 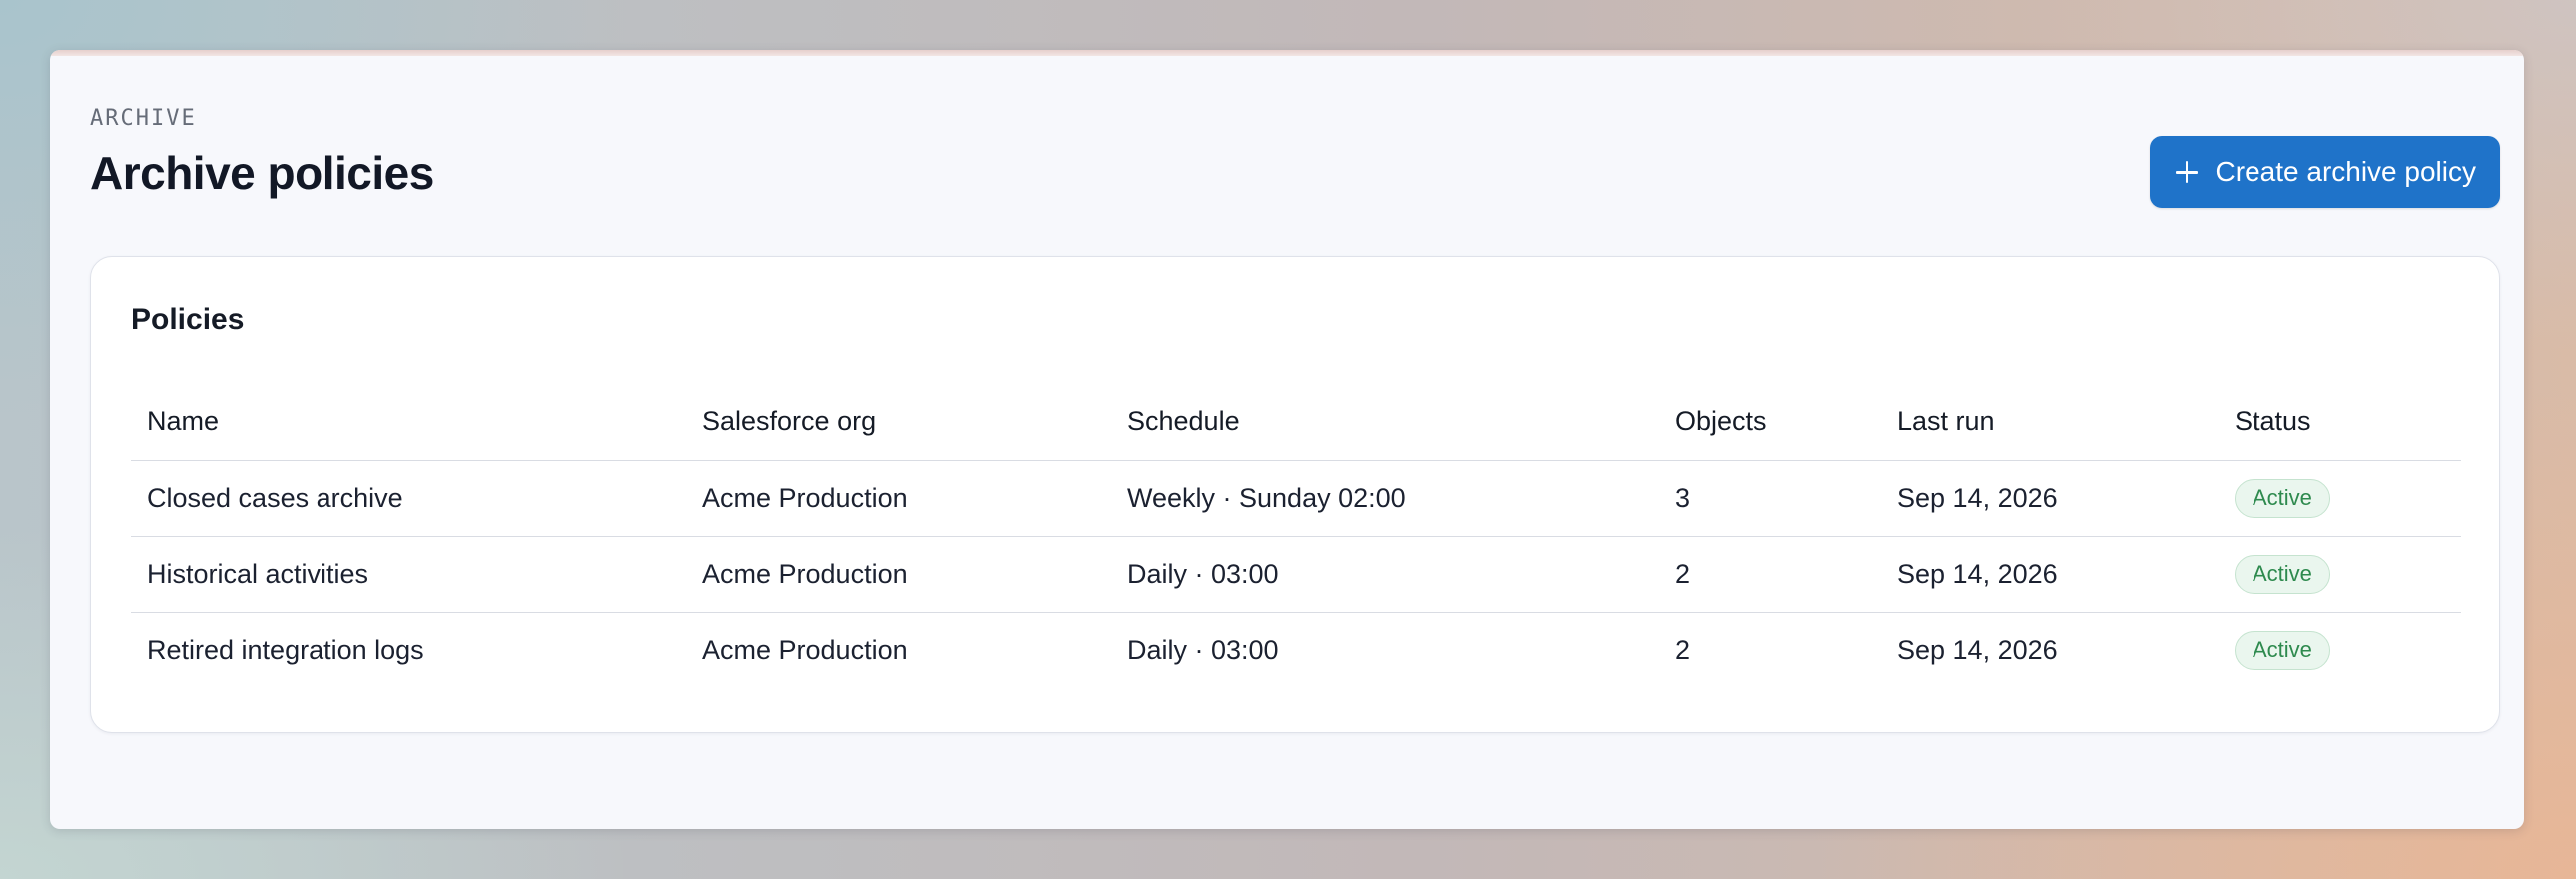 I want to click on column-header-status: Status, so click(x=2340, y=421).